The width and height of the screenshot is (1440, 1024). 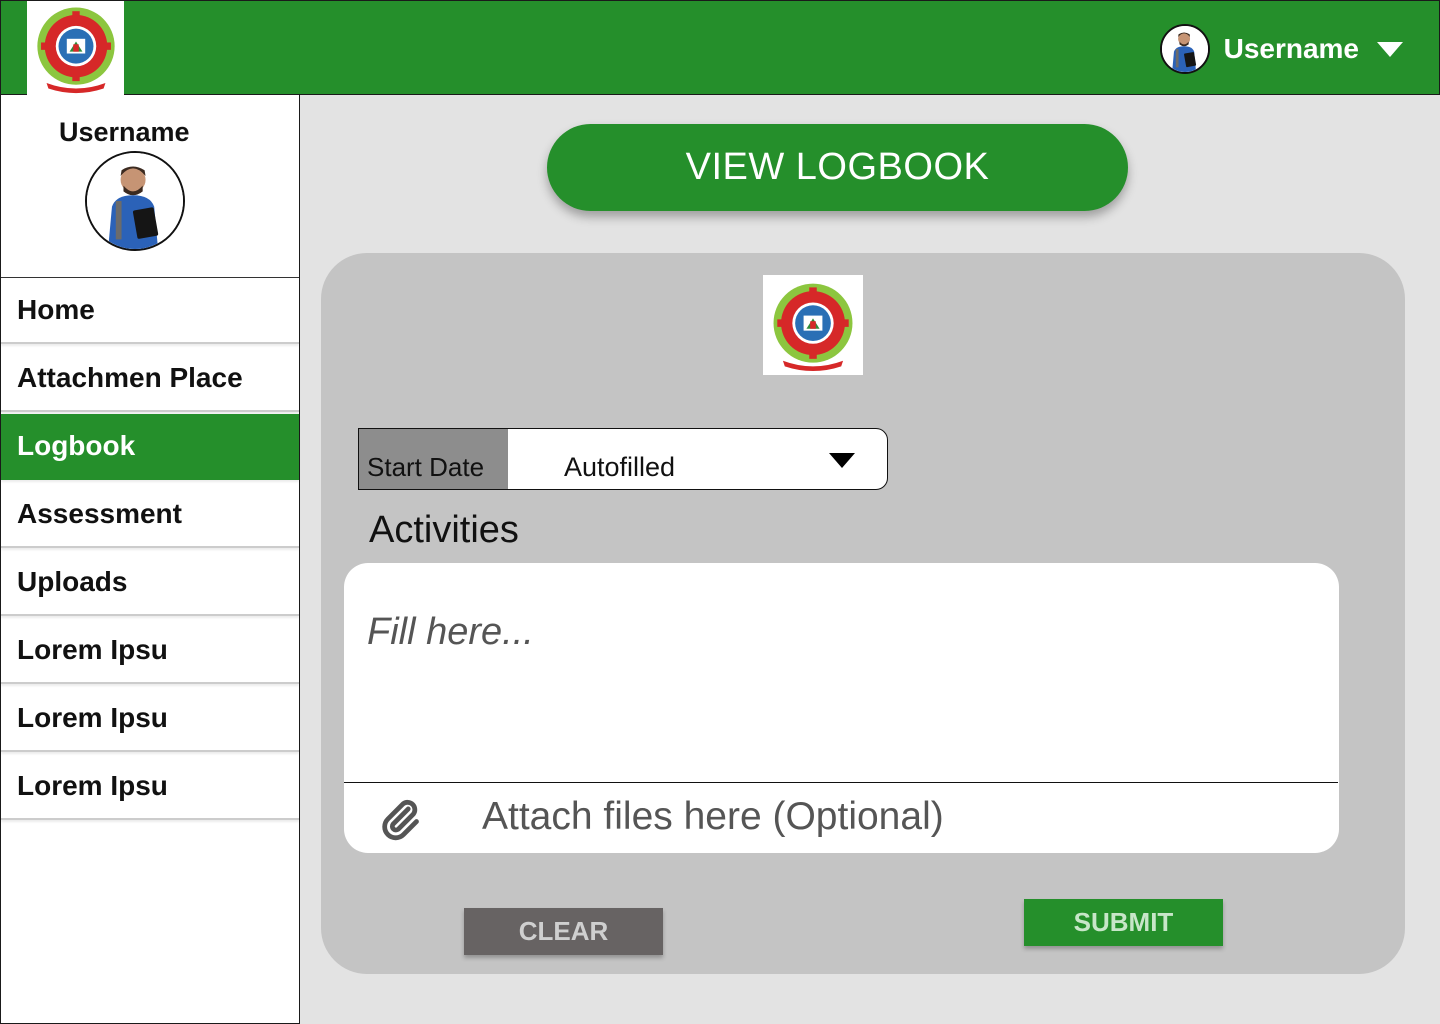 What do you see at coordinates (697, 459) in the screenshot?
I see `start-date-select: Autofilled` at bounding box center [697, 459].